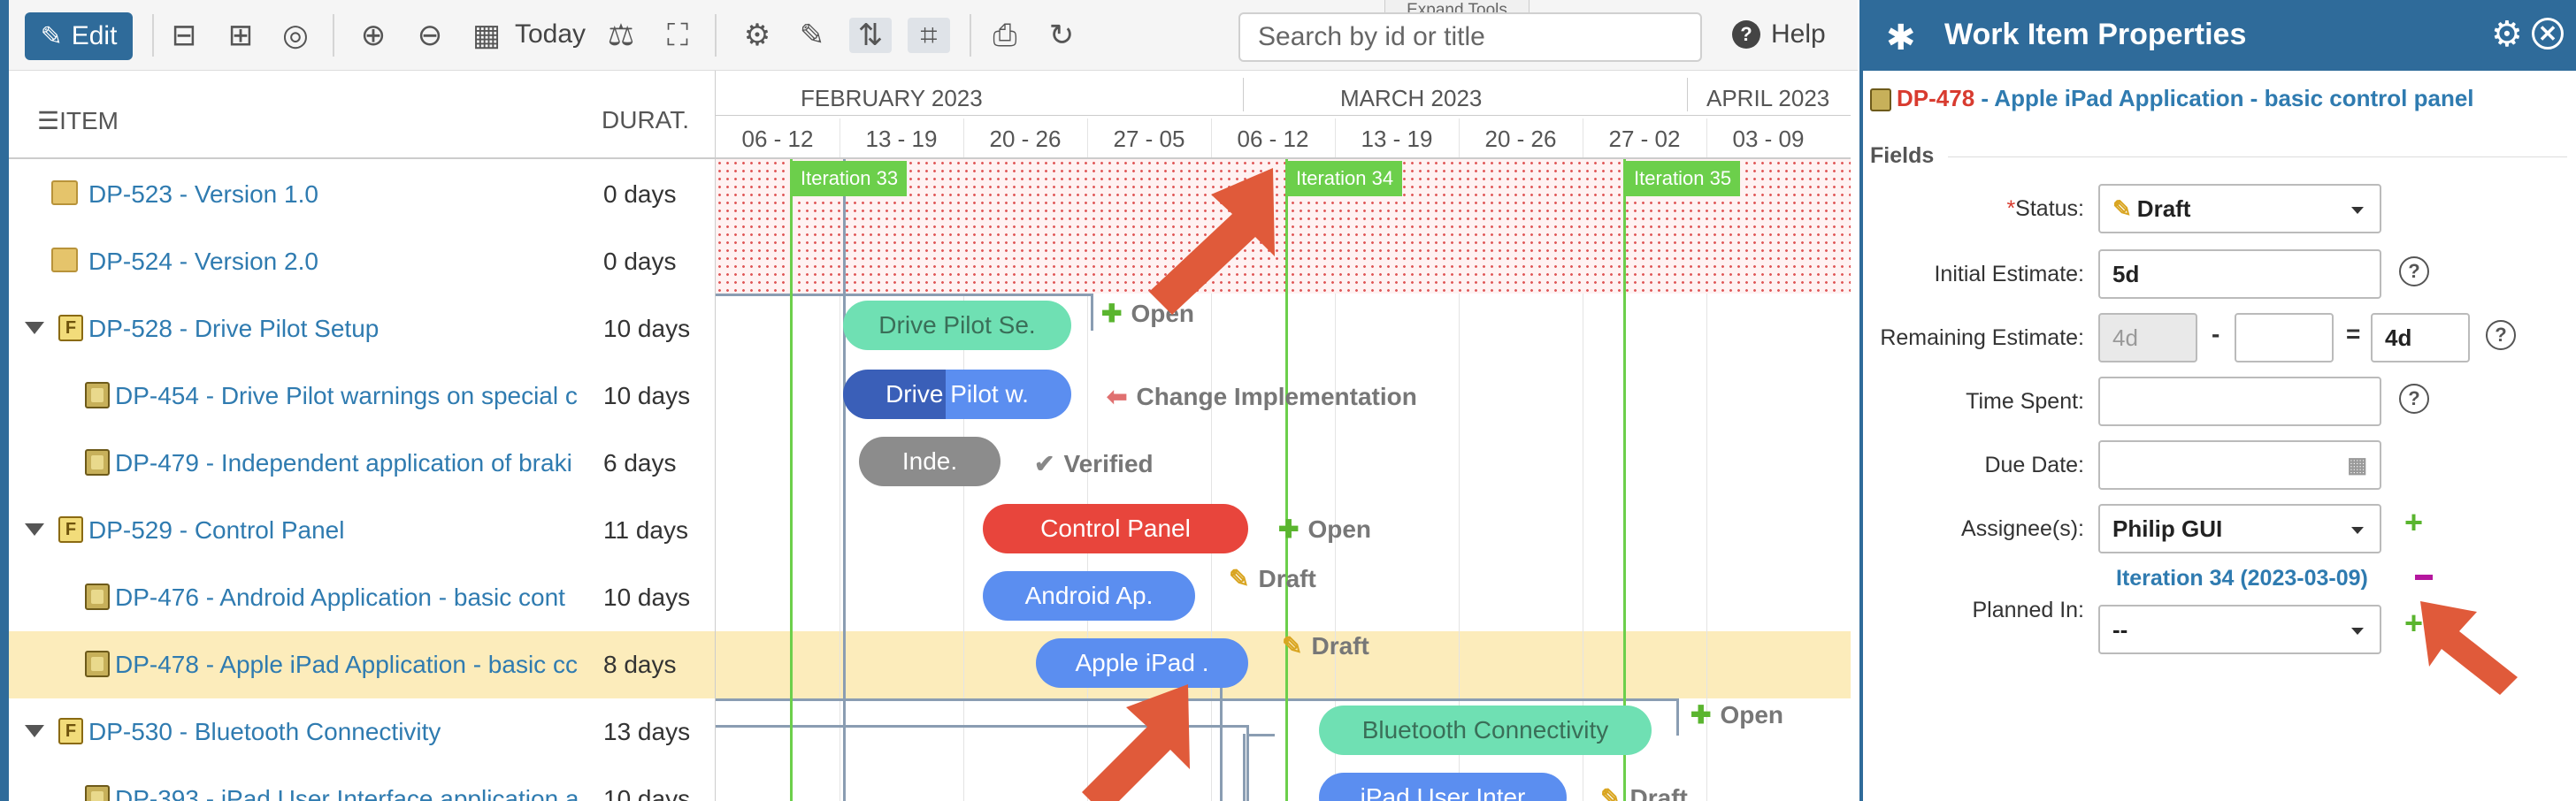 The image size is (2576, 801). I want to click on remove-iteration-icon, so click(2424, 578).